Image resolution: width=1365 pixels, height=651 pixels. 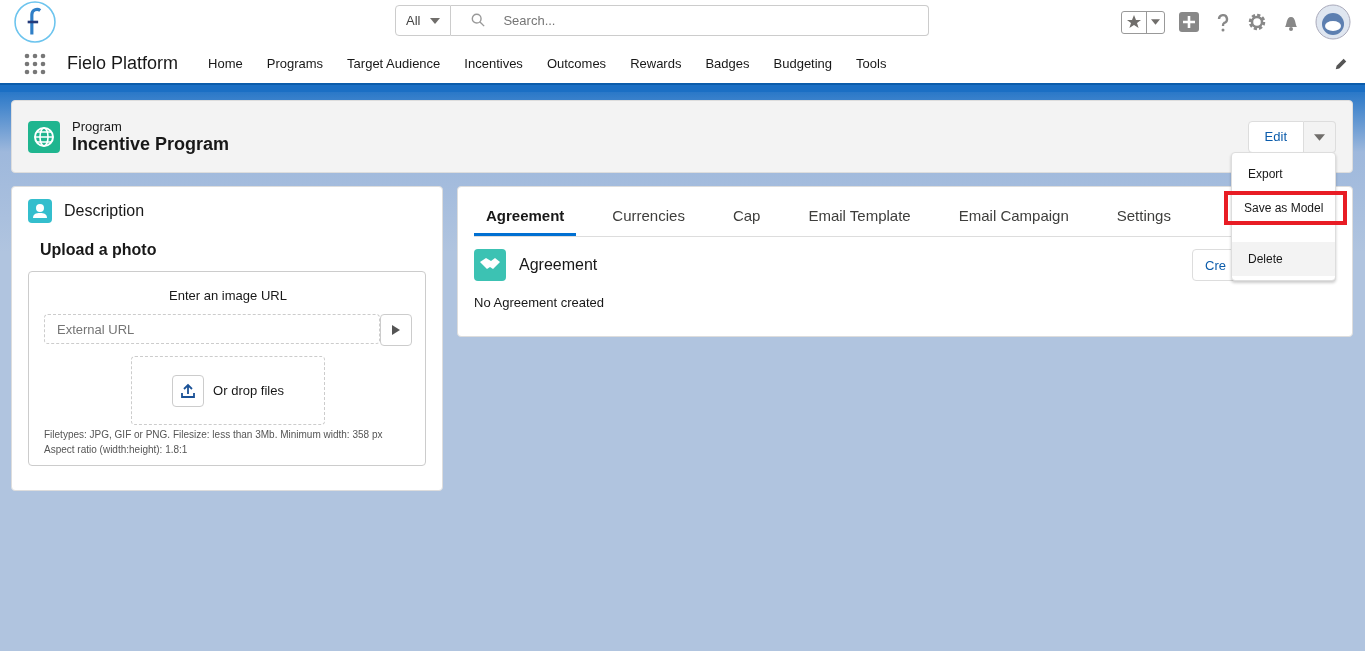 I want to click on handshake-icon, so click(x=490, y=265).